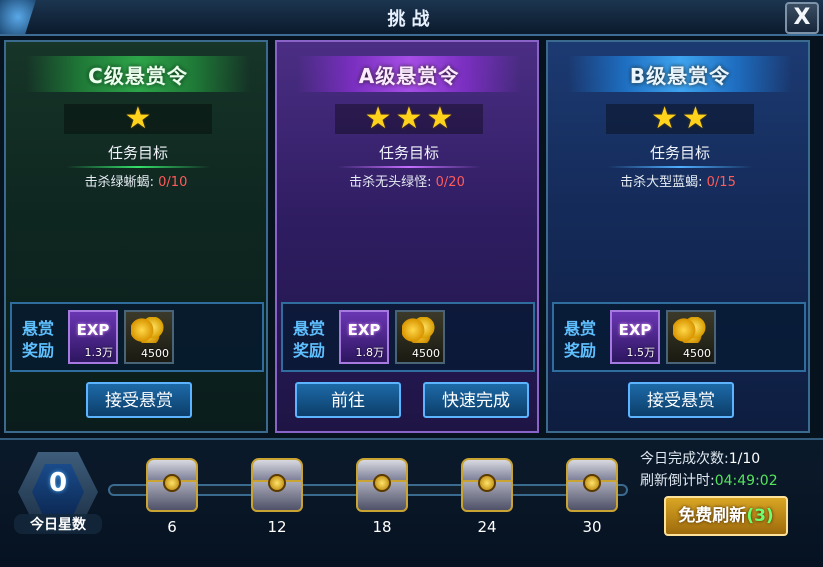  I want to click on refresh-count: (3), so click(760, 516).